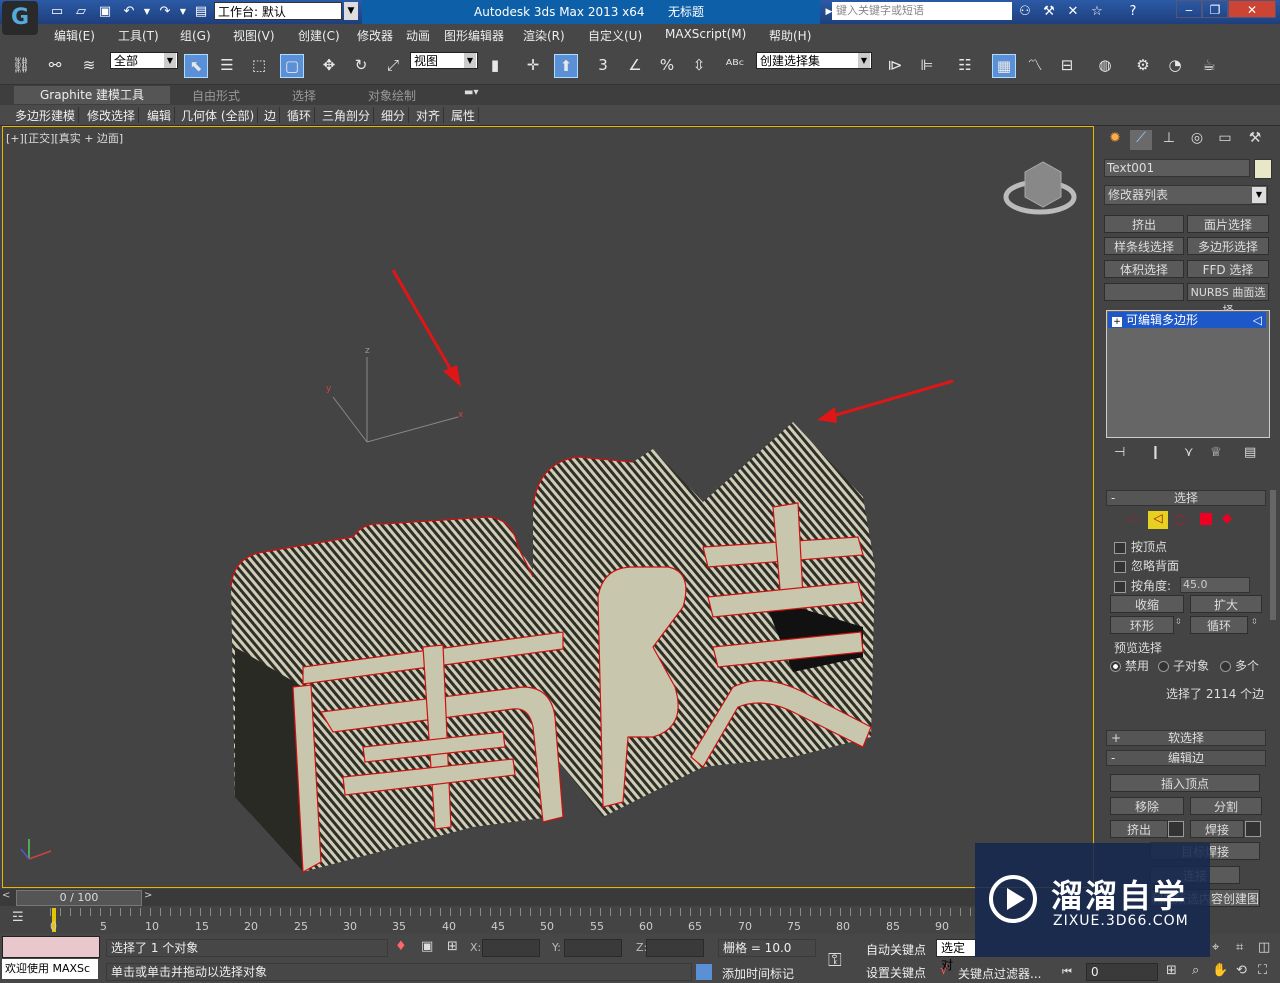  Describe the element at coordinates (1239, 947) in the screenshot. I see `zoom-all-icon: ⌗` at that location.